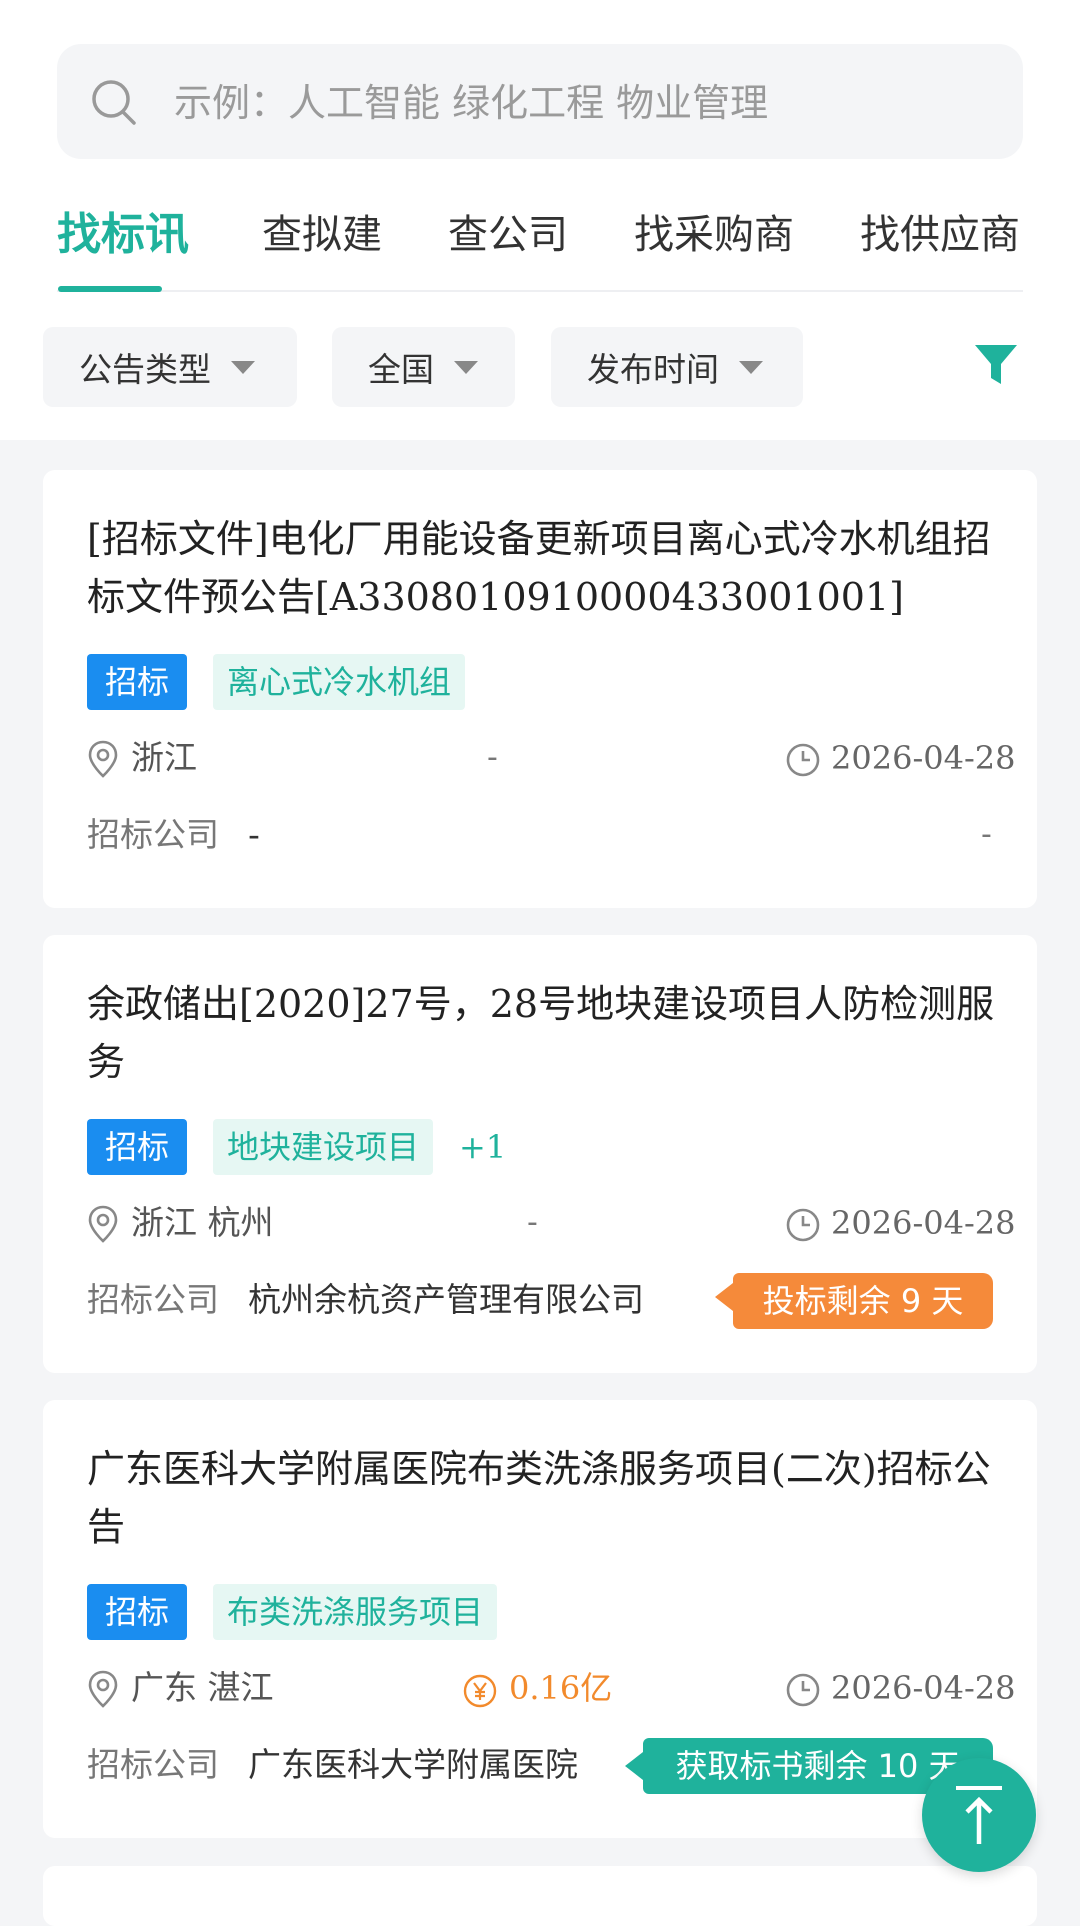  Describe the element at coordinates (202, 1687) in the screenshot. I see `location-text: 广东 湛江` at that location.